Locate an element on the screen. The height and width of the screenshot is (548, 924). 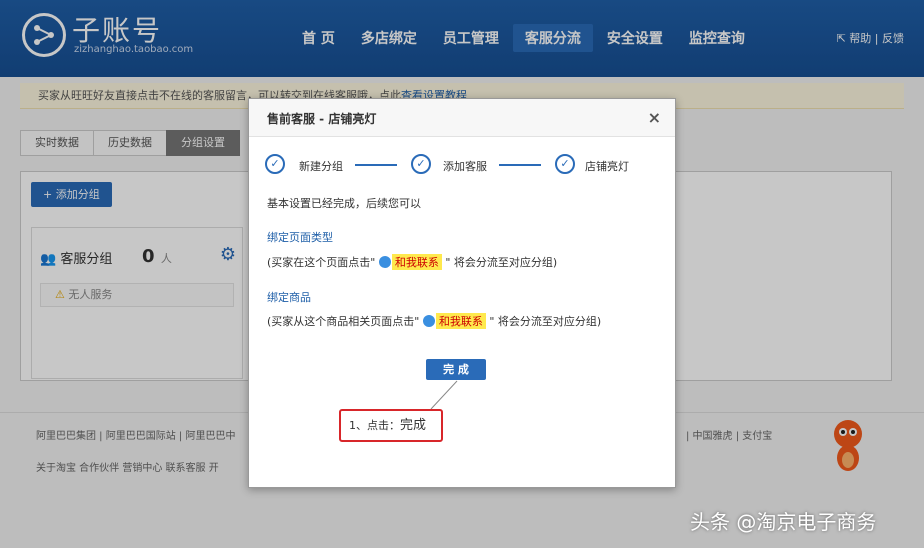
done-button: 完 成 is located at coordinates (456, 369).